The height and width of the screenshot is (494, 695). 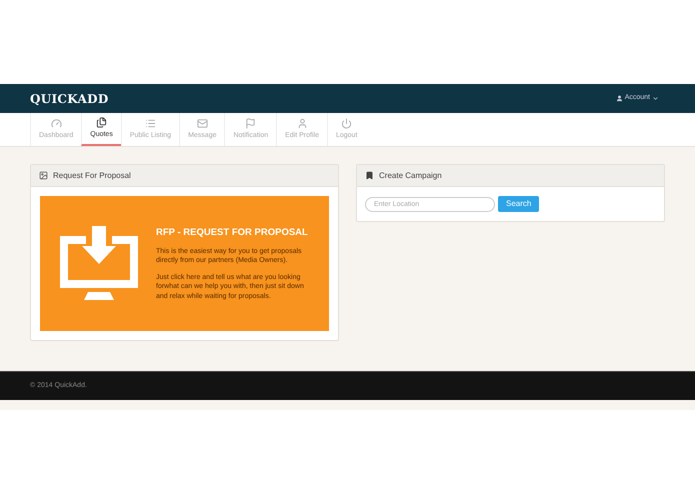 I want to click on flag-icon, so click(x=250, y=123).